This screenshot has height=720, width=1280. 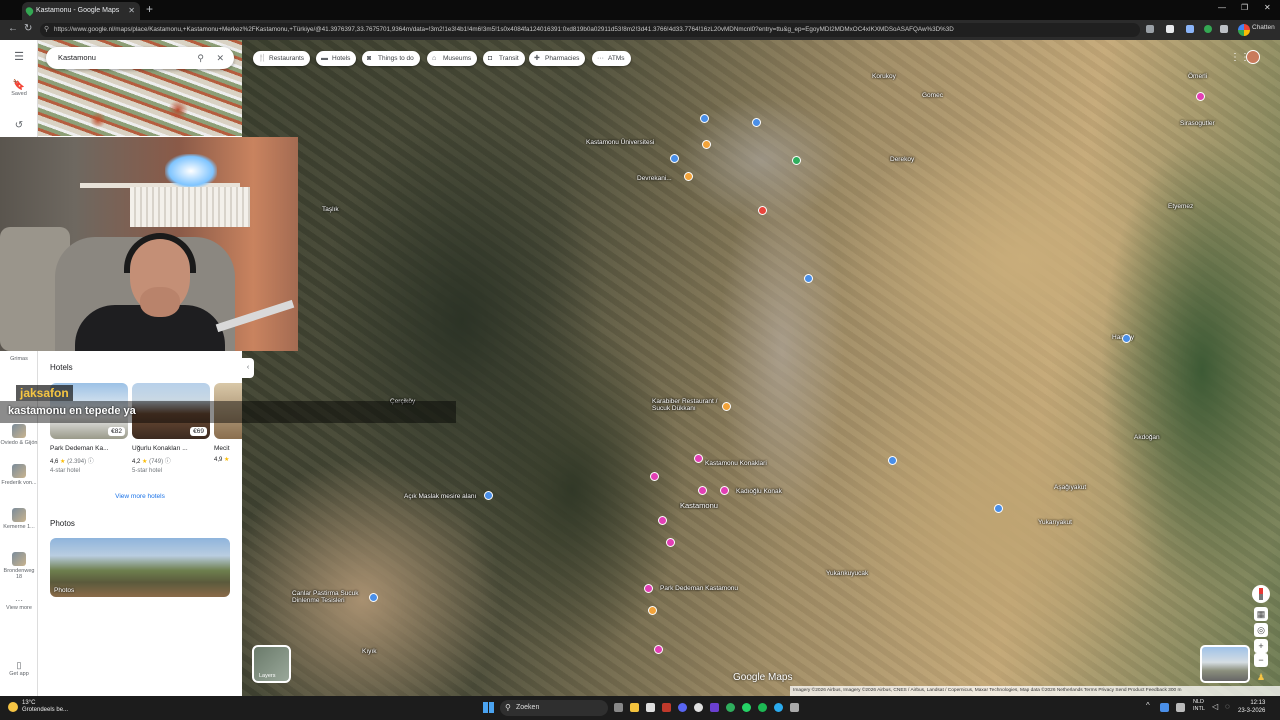 What do you see at coordinates (1180, 707) in the screenshot?
I see `microphone-icon` at bounding box center [1180, 707].